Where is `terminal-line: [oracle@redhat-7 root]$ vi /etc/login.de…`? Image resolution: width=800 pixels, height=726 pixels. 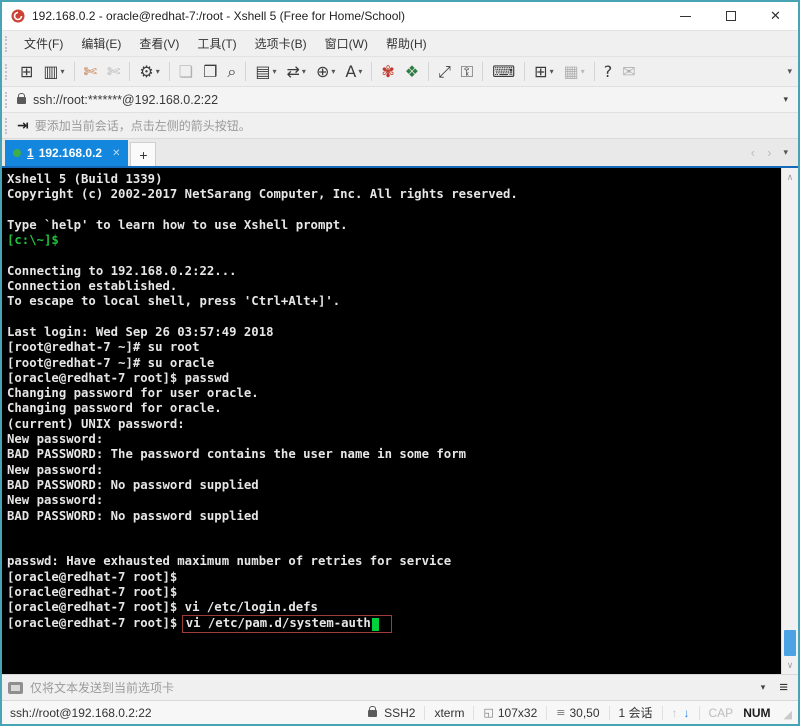
terminal-line: [oracle@redhat-7 root]$ vi /etc/login.de… is located at coordinates (162, 607).